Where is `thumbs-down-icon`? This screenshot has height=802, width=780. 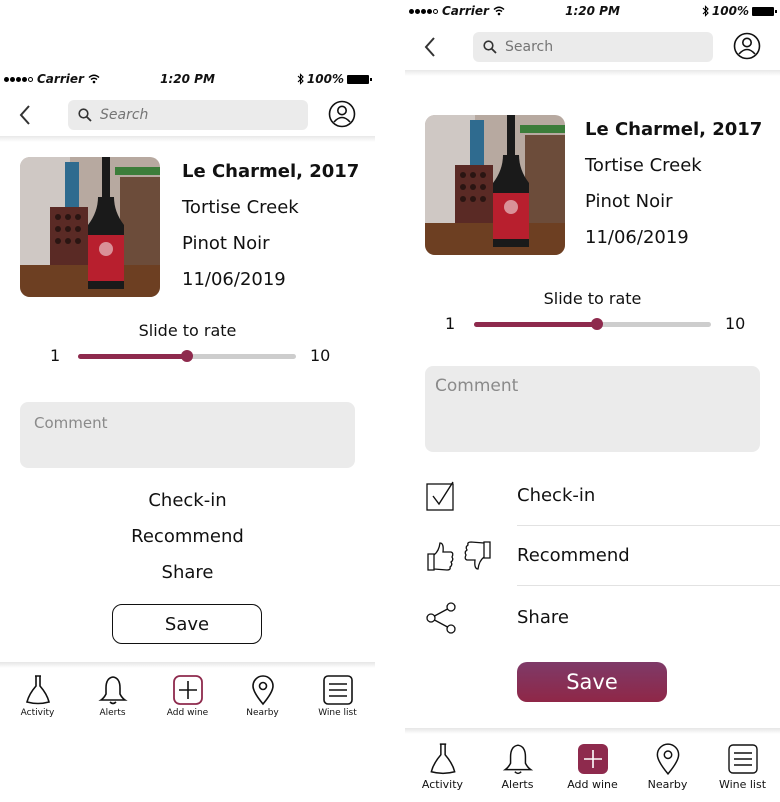 thumbs-down-icon is located at coordinates (478, 556).